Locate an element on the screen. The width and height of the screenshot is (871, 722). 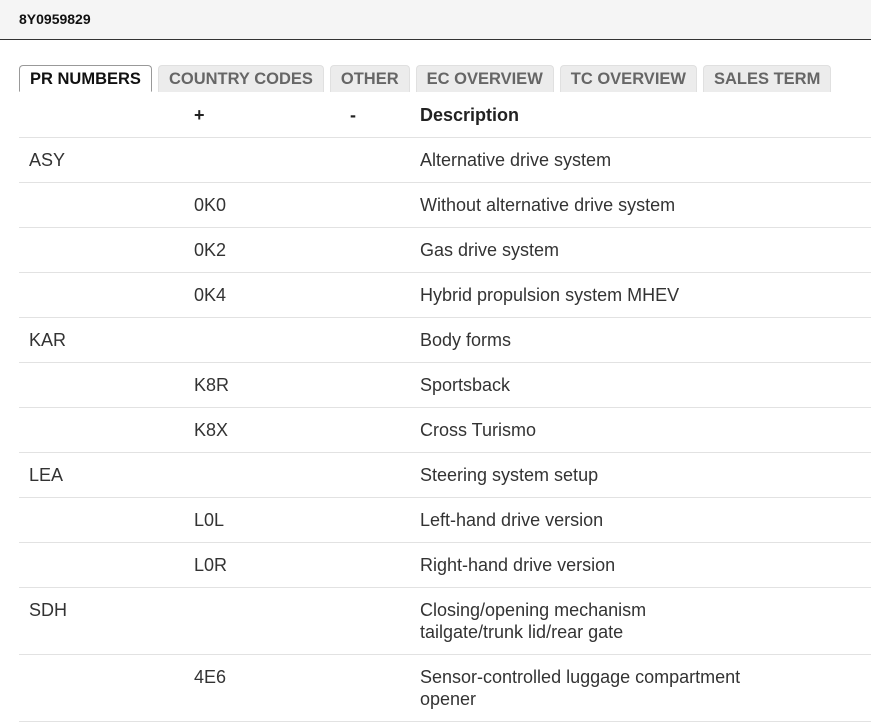
table-row: KAR Body forms is located at coordinates (445, 340).